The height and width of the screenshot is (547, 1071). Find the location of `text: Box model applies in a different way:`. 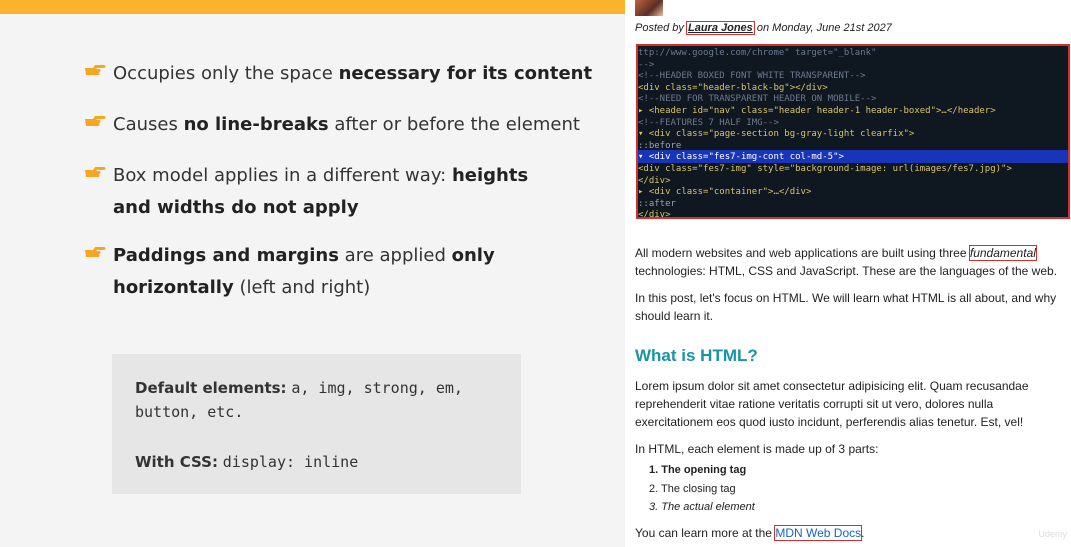

text: Box model applies in a different way: is located at coordinates (282, 175).